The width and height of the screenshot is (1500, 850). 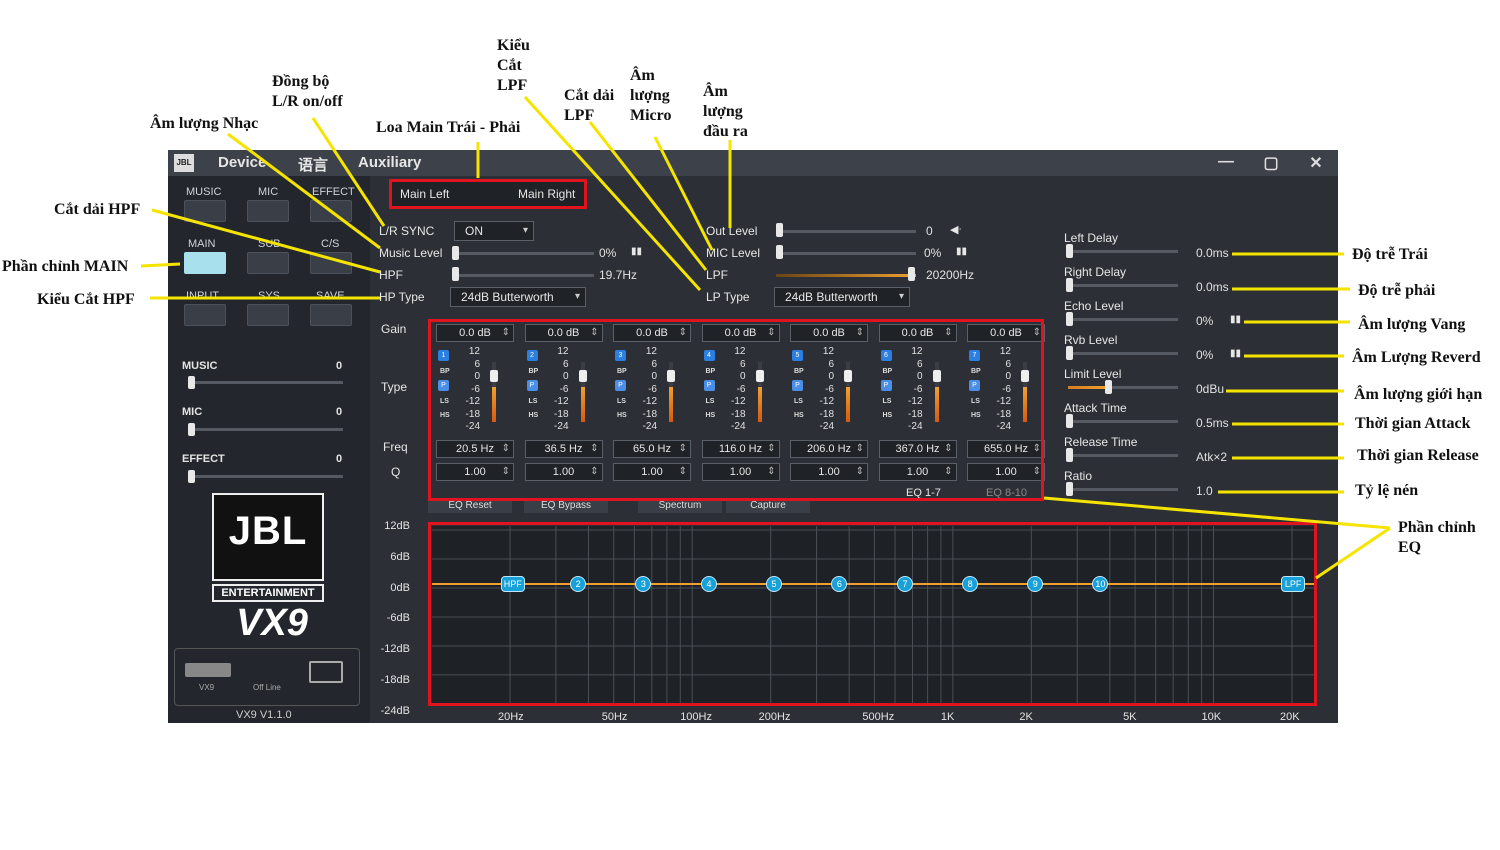 I want to click on brand-name: JBL, so click(x=268, y=531).